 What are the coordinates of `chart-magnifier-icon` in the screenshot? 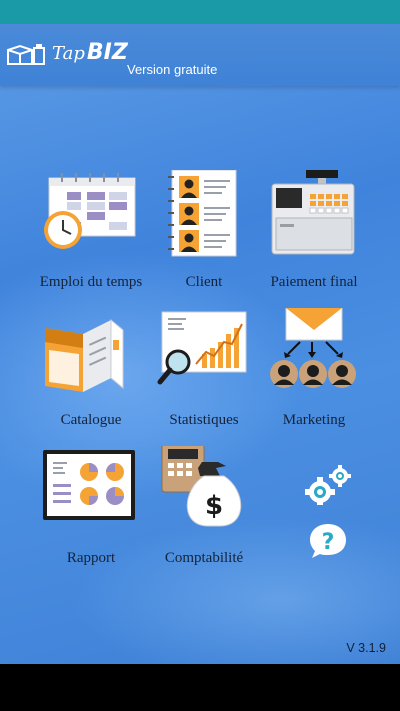 It's located at (202, 348).